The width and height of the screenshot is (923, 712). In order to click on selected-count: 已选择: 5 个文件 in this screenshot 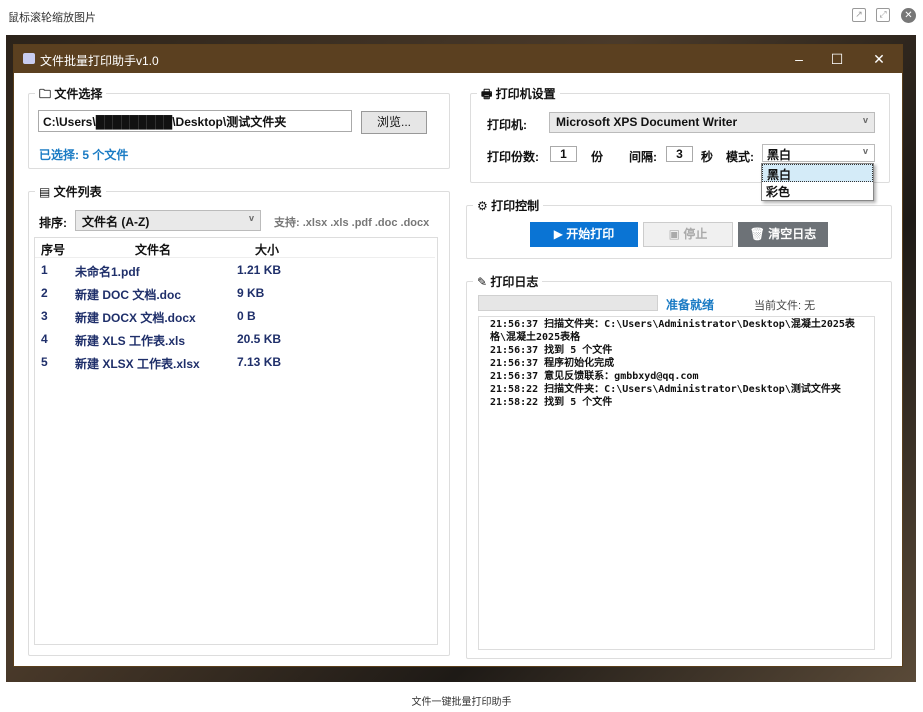, I will do `click(84, 155)`.